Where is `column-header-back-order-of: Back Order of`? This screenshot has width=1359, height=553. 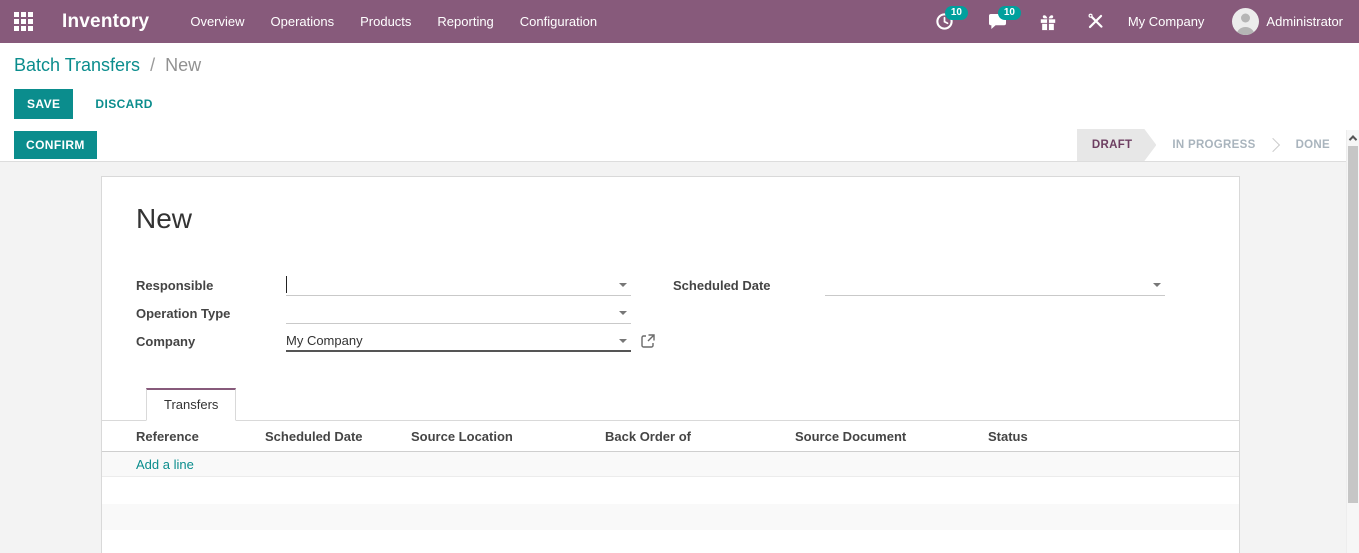
column-header-back-order-of: Back Order of is located at coordinates (648, 436).